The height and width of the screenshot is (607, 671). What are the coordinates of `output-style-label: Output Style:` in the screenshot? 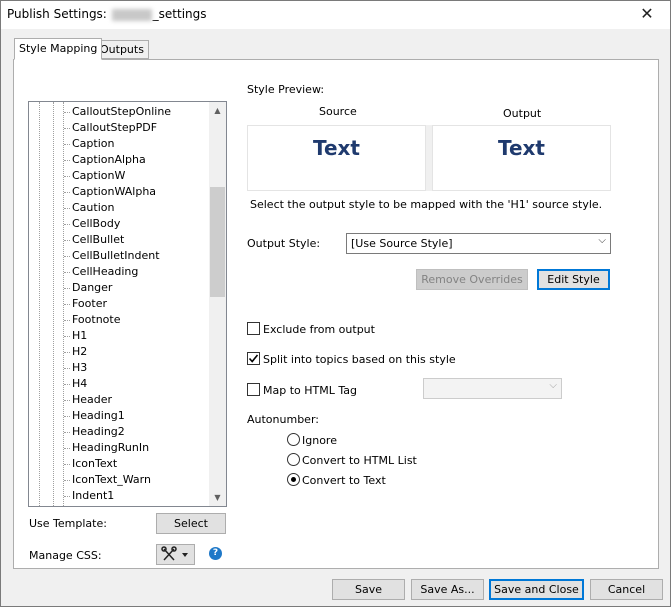 It's located at (284, 243).